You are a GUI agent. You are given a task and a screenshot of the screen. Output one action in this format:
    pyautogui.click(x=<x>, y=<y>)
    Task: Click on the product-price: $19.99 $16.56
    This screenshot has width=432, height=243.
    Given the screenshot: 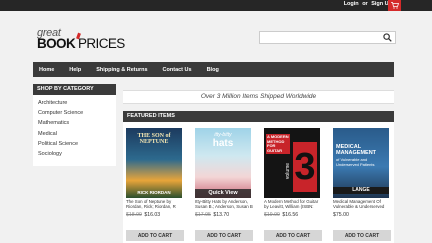 What is the action you would take?
    pyautogui.click(x=281, y=215)
    